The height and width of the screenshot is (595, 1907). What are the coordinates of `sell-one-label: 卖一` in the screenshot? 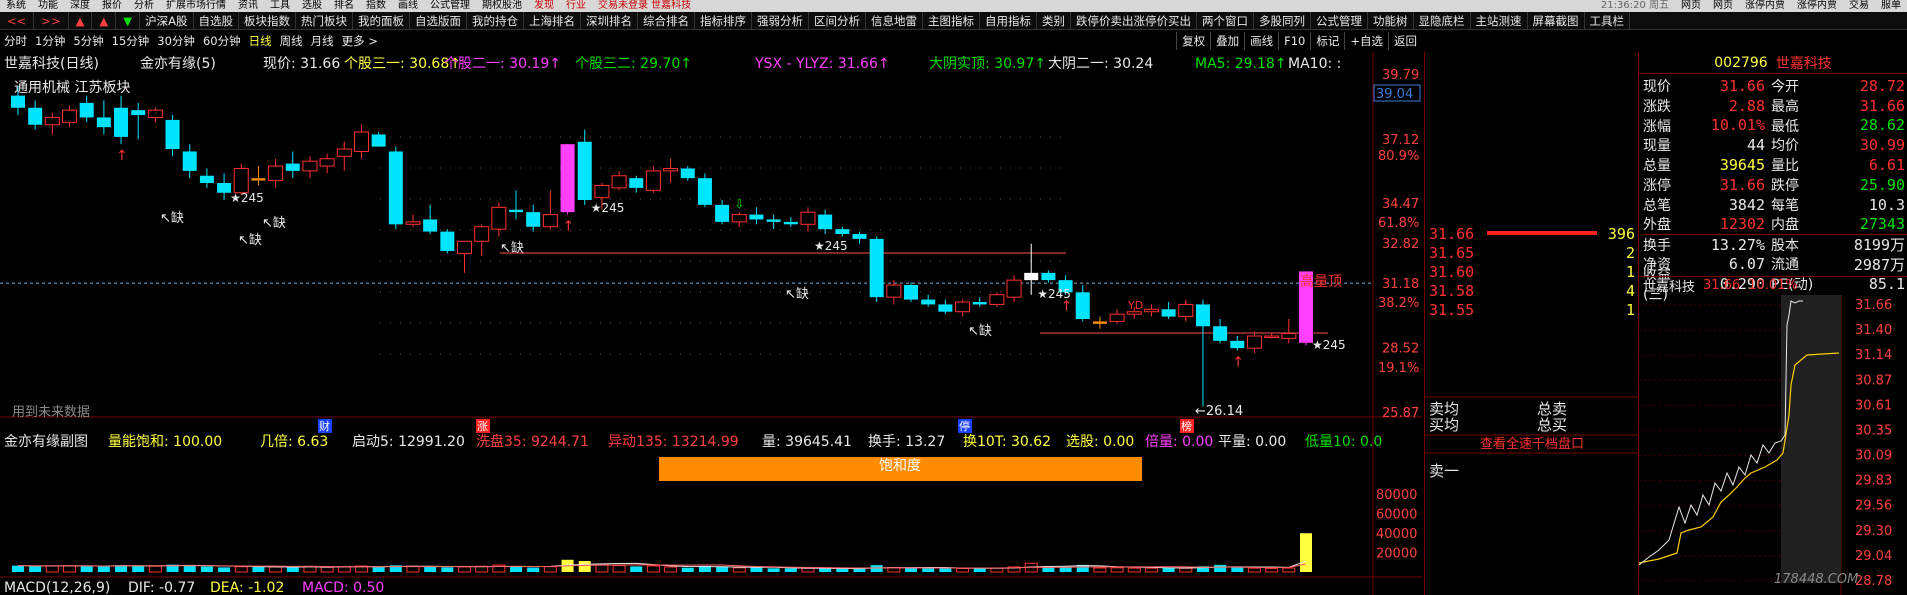 It's located at (1444, 471).